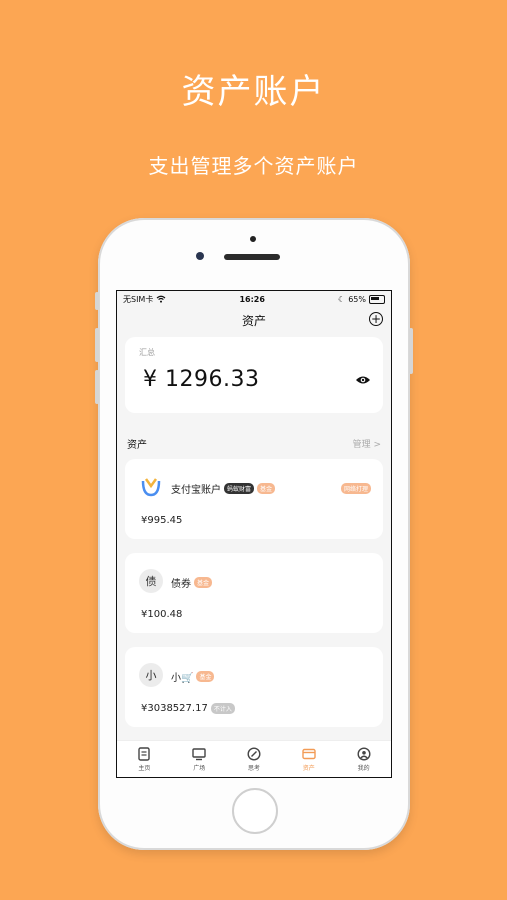  I want to click on asset-amount: ¥100.48, so click(161, 614).